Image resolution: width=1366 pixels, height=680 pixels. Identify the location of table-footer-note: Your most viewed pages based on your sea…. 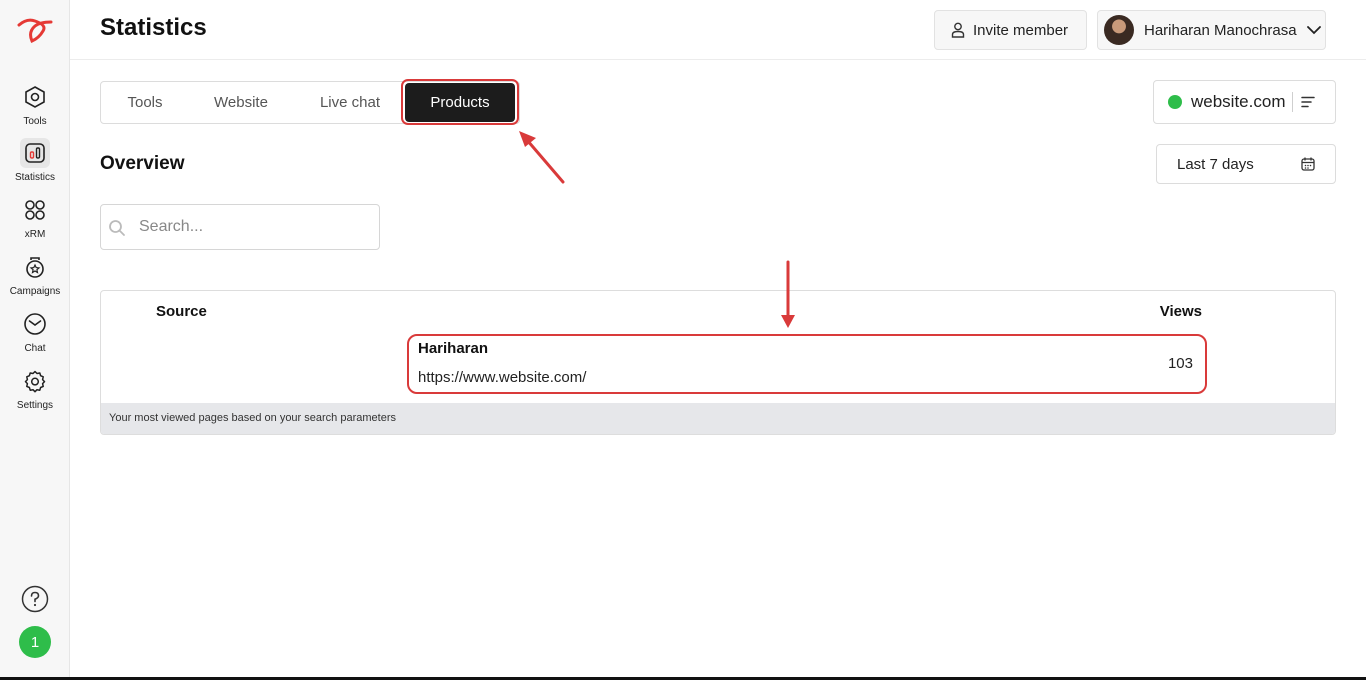
(718, 418).